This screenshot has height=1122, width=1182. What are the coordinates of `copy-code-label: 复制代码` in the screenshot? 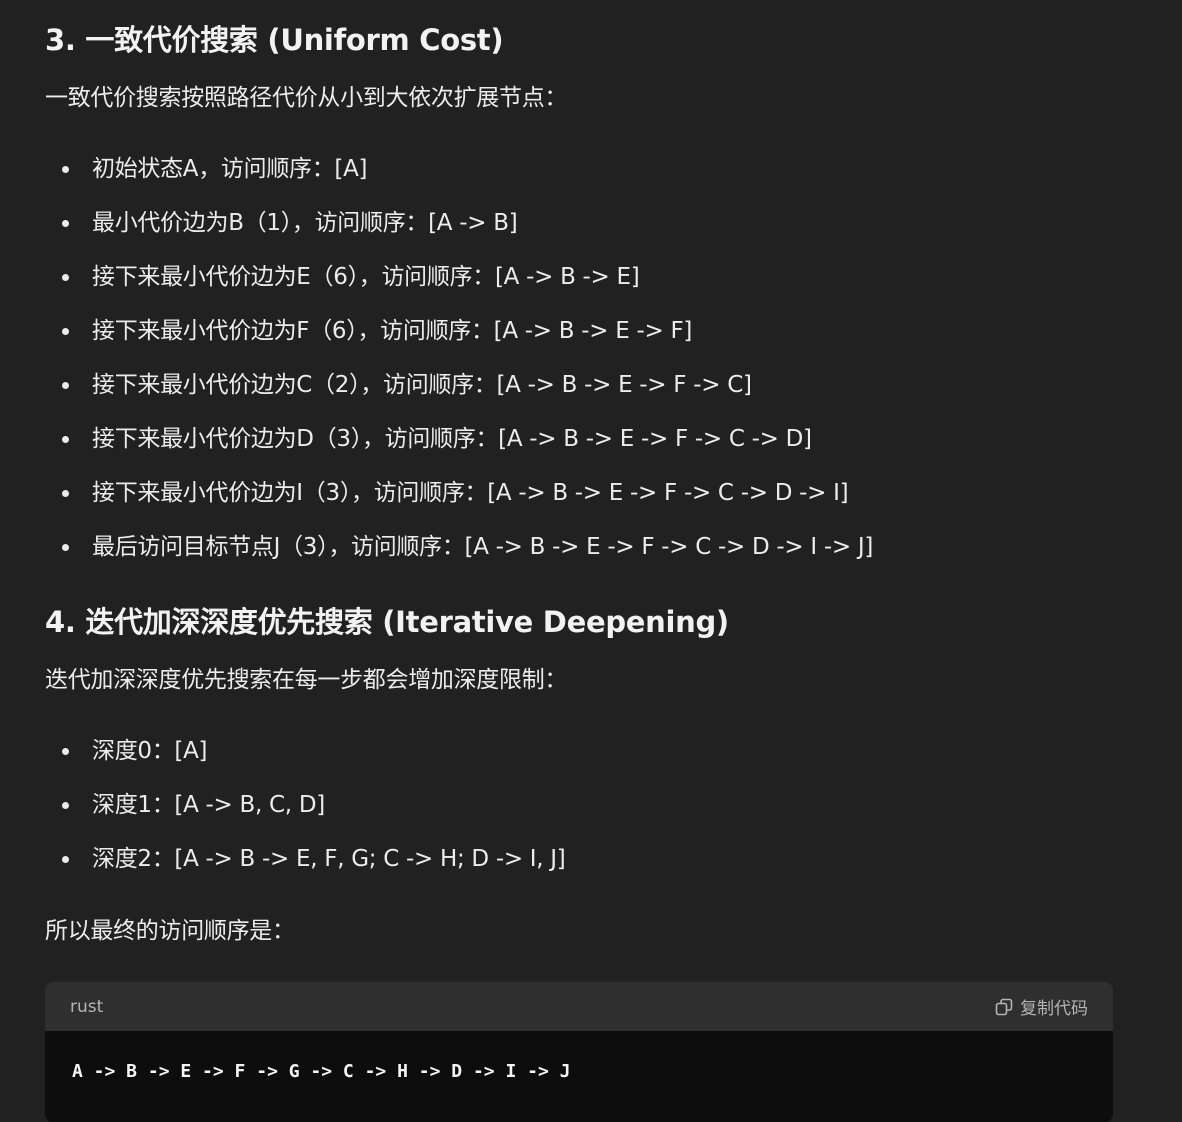 It's located at (1054, 1009).